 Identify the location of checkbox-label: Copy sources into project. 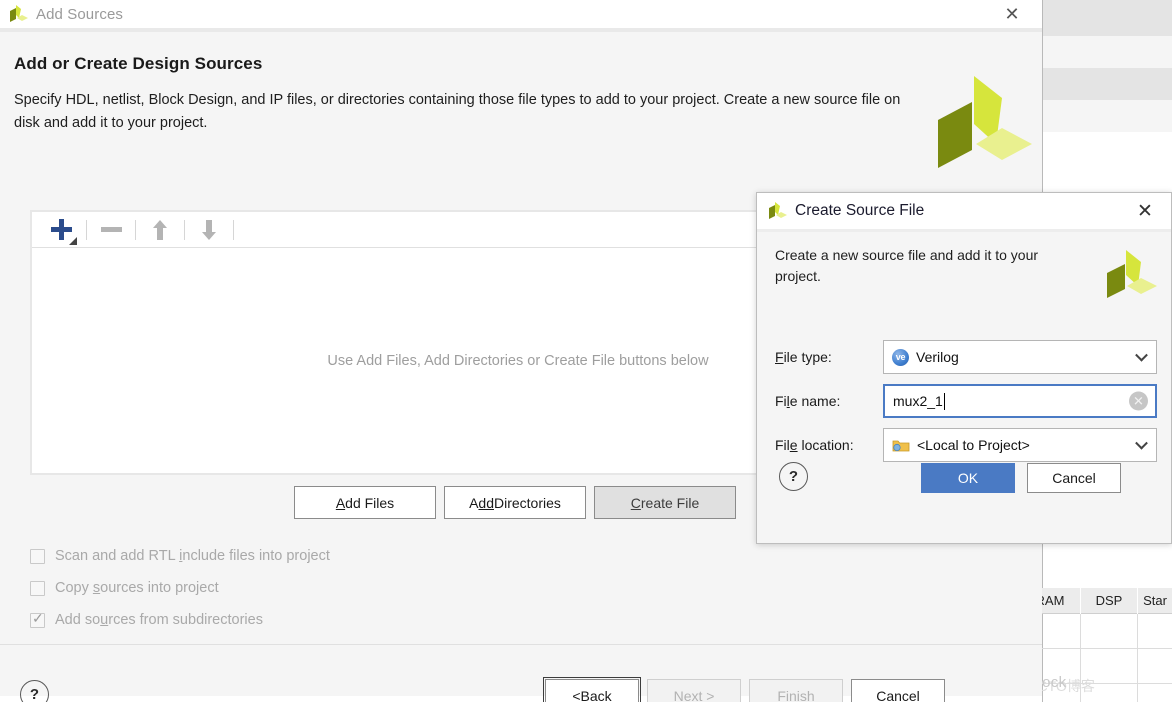
(137, 588).